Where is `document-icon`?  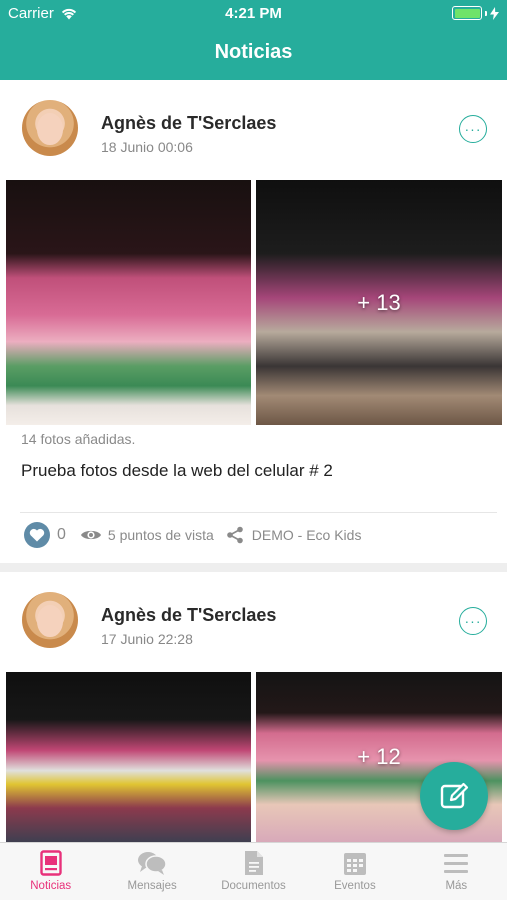
document-icon is located at coordinates (253, 863).